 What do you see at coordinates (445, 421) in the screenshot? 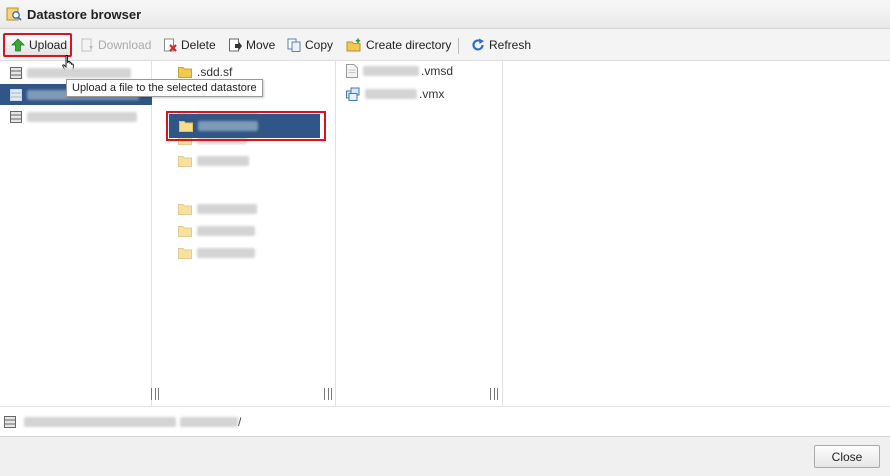
I see `path-statusbar: /` at bounding box center [445, 421].